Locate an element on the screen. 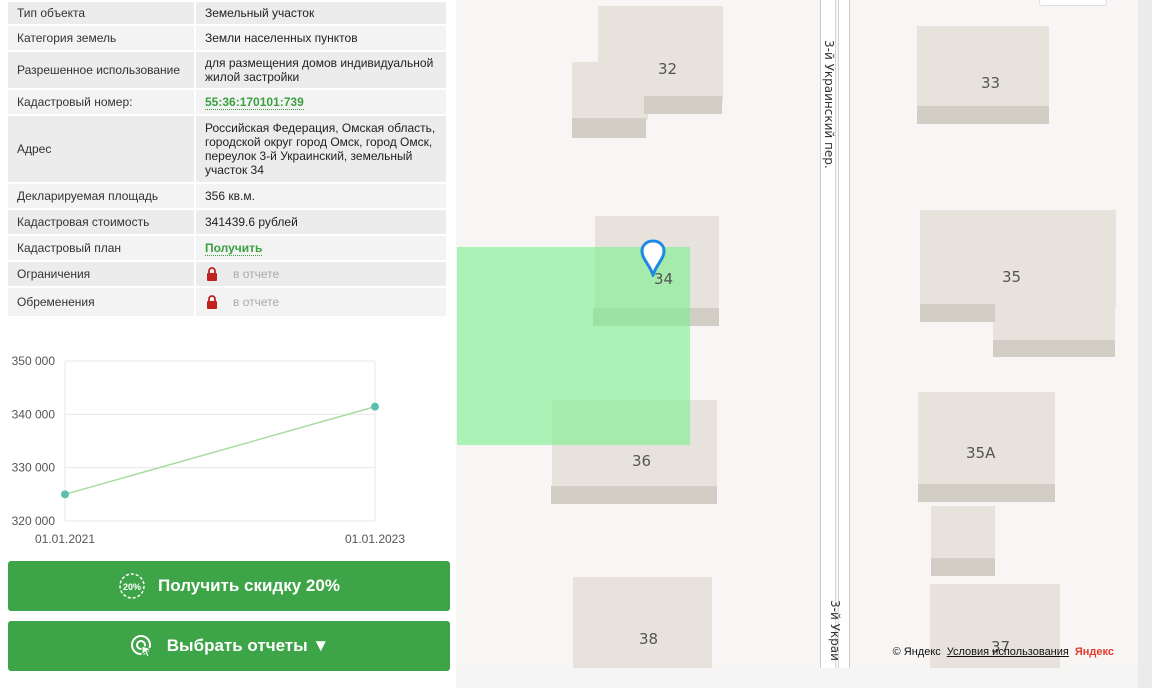 The height and width of the screenshot is (688, 1152). property-key: Адрес is located at coordinates (101, 149).